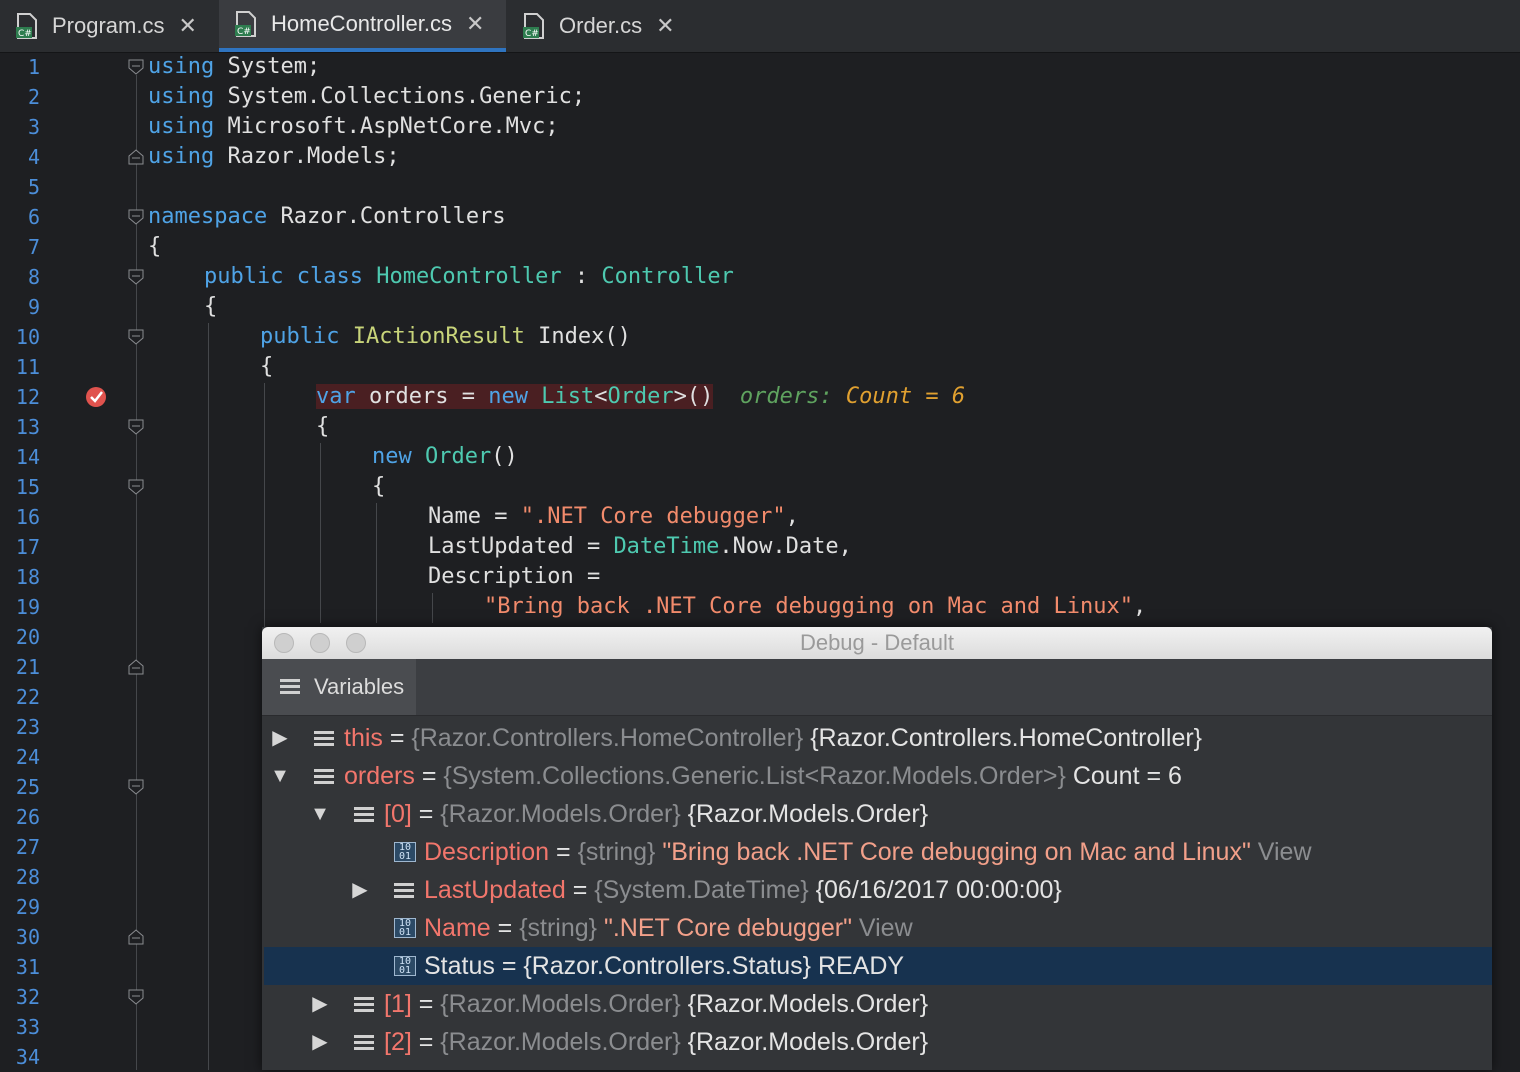 Image resolution: width=1520 pixels, height=1072 pixels. What do you see at coordinates (20, 997) in the screenshot?
I see `line-number: 32` at bounding box center [20, 997].